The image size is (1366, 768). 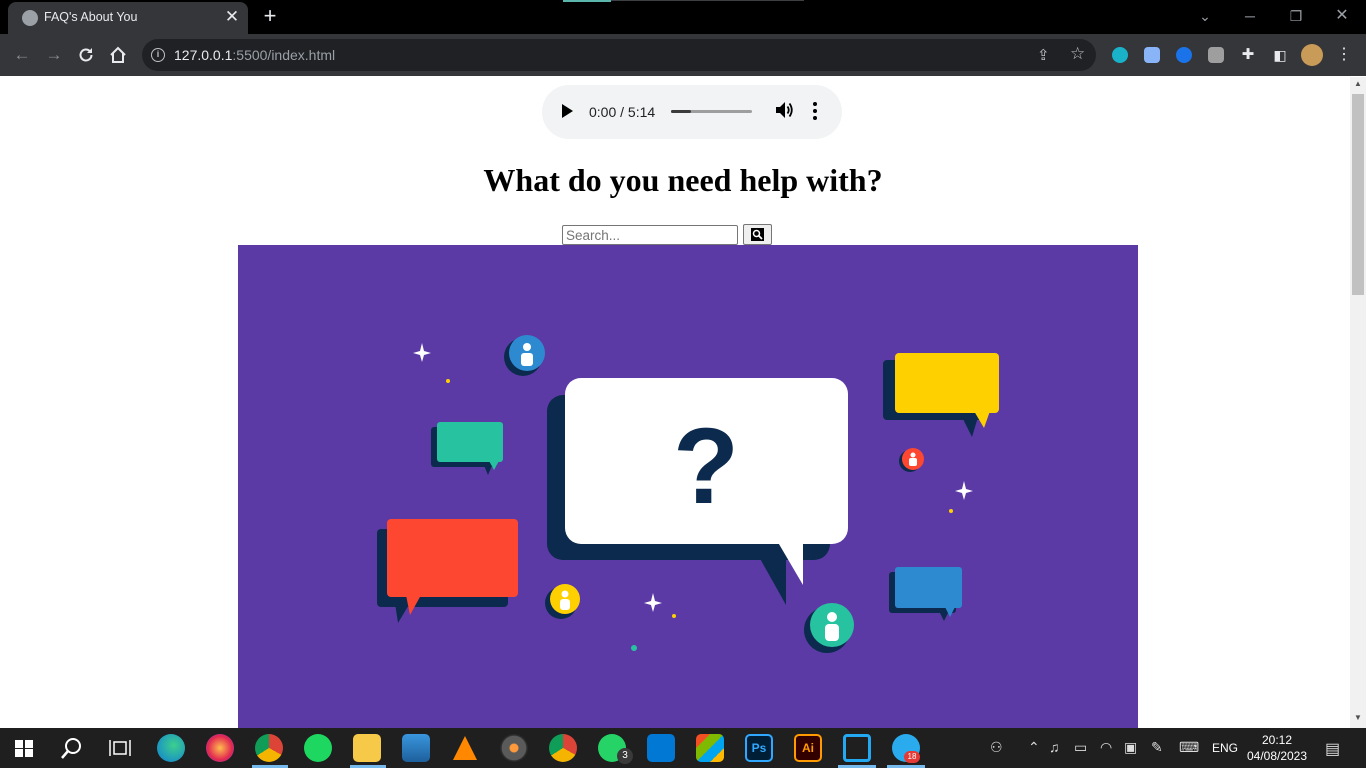 I want to click on extensions-puzzle-icon: ✚, so click(x=1248, y=55).